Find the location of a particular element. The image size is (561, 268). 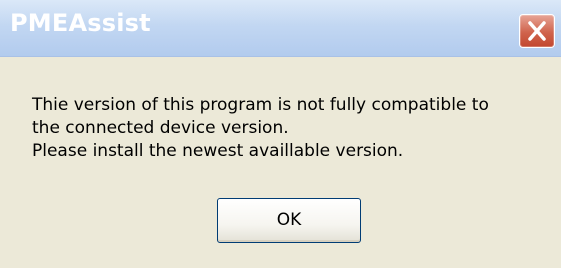

close-button is located at coordinates (537, 31).